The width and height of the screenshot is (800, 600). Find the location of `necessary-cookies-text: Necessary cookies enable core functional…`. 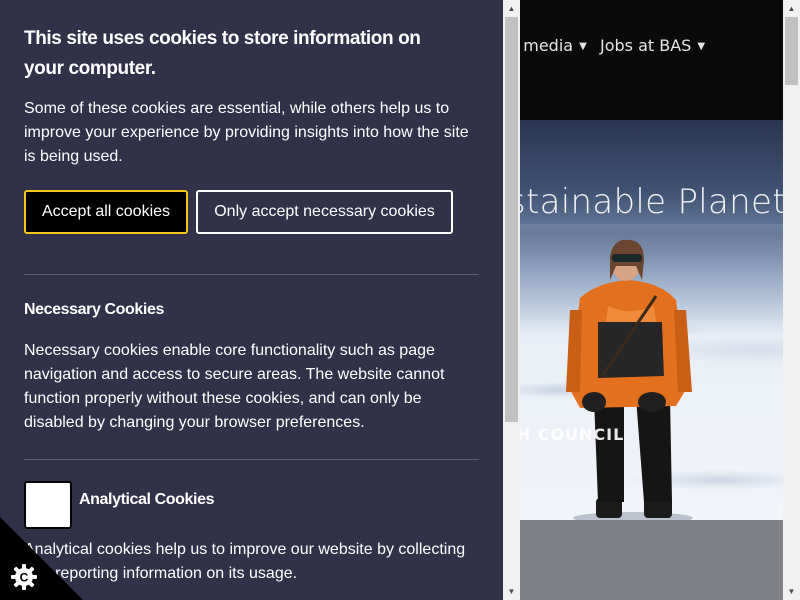

necessary-cookies-text: Necessary cookies enable core functional… is located at coordinates (234, 386).